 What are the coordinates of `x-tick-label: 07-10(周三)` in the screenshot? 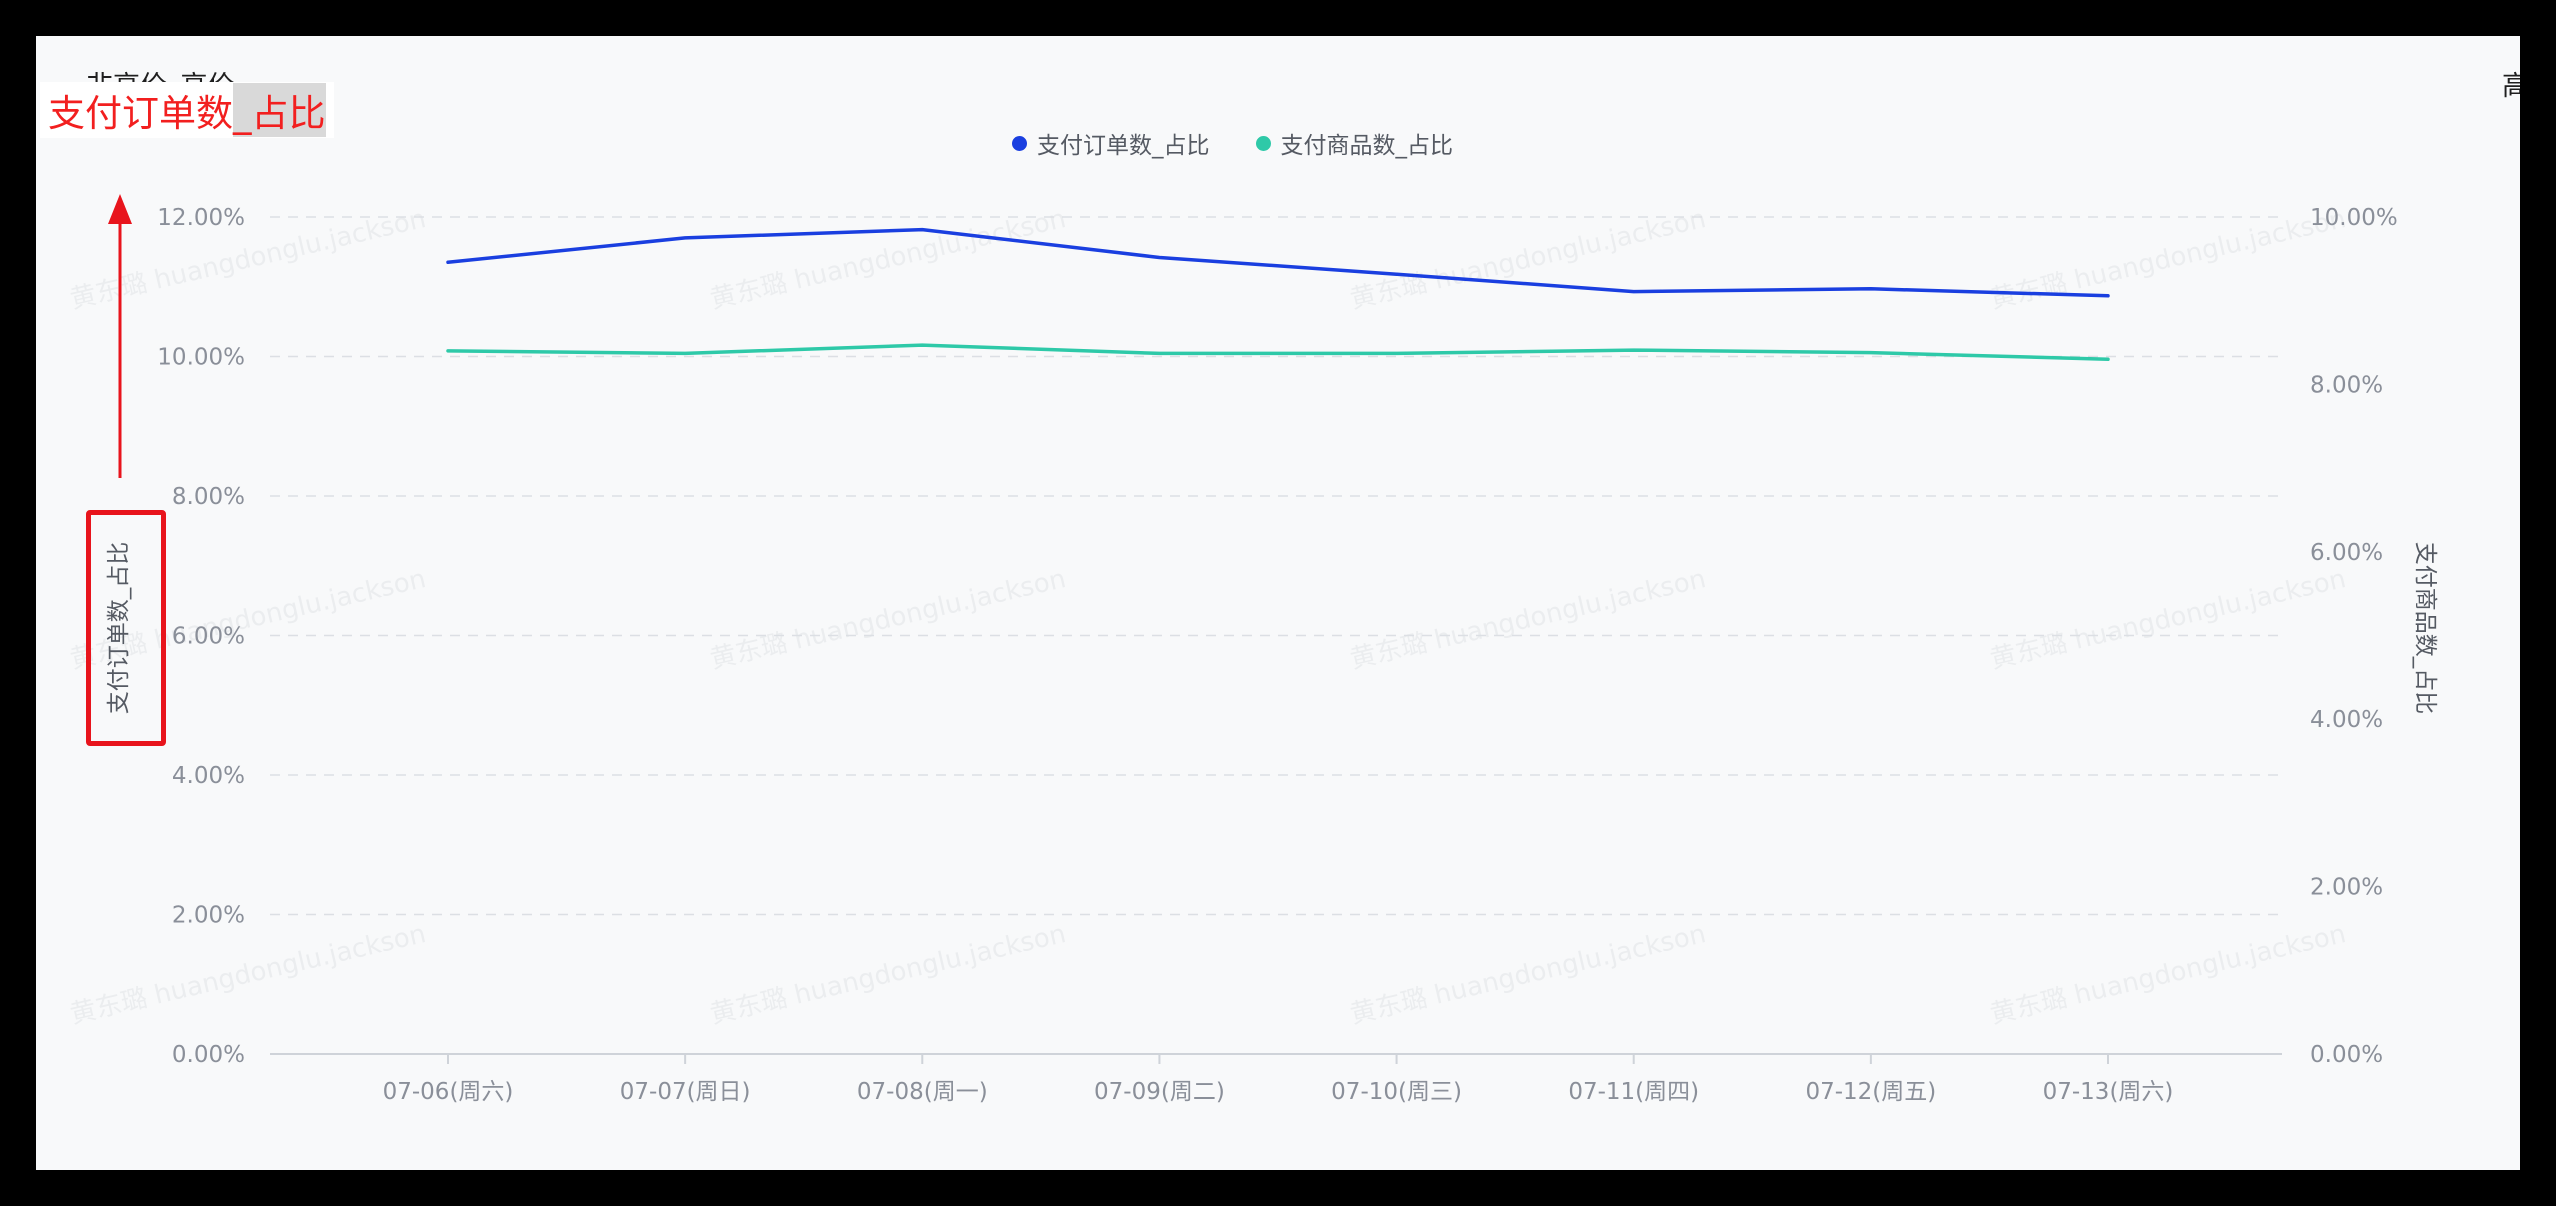 It's located at (1396, 1092).